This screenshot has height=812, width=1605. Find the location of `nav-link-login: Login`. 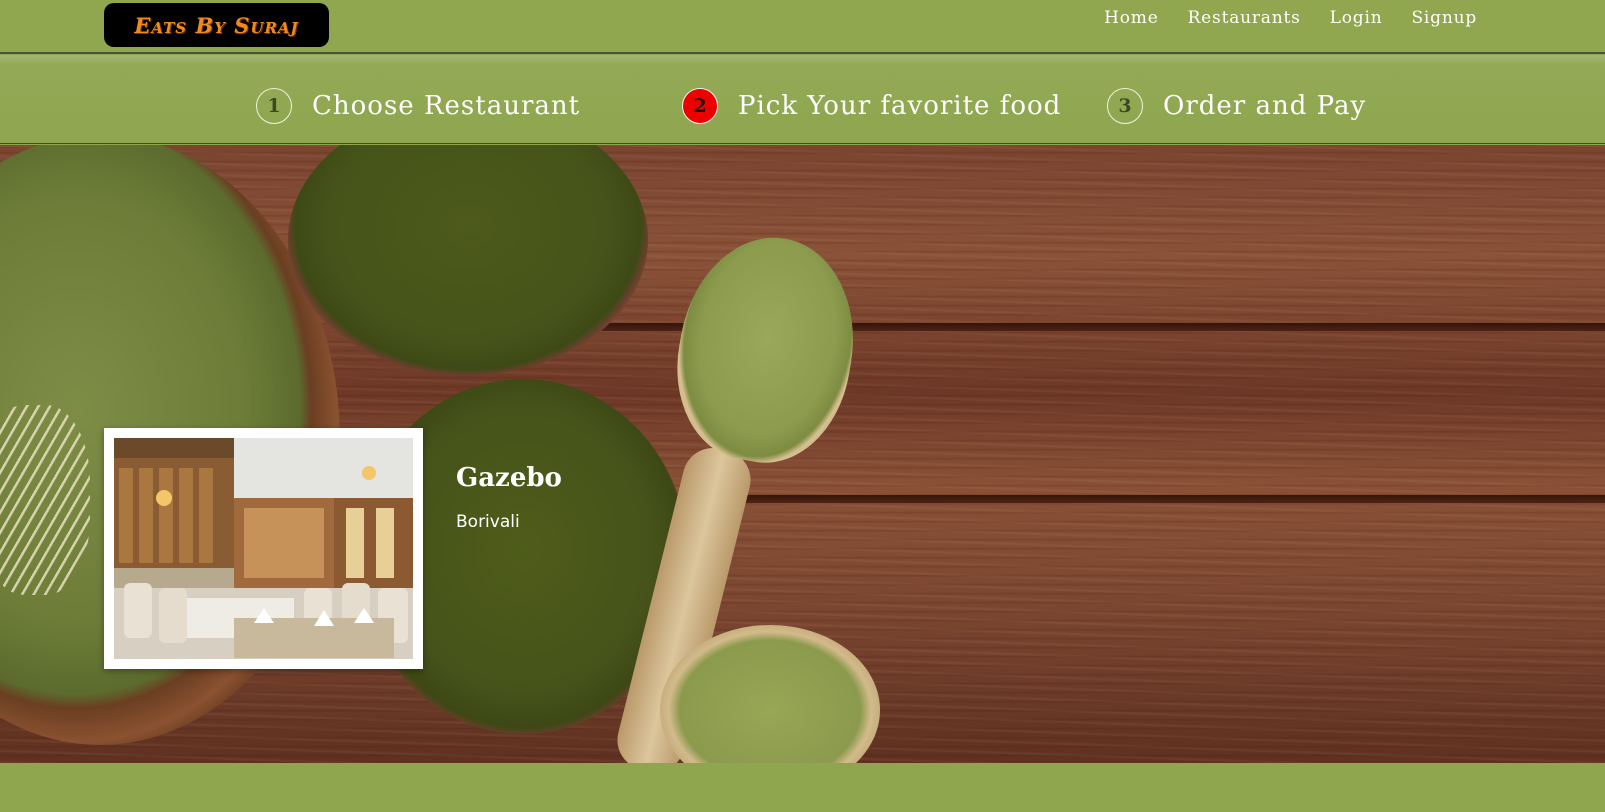

nav-link-login: Login is located at coordinates (1356, 18).